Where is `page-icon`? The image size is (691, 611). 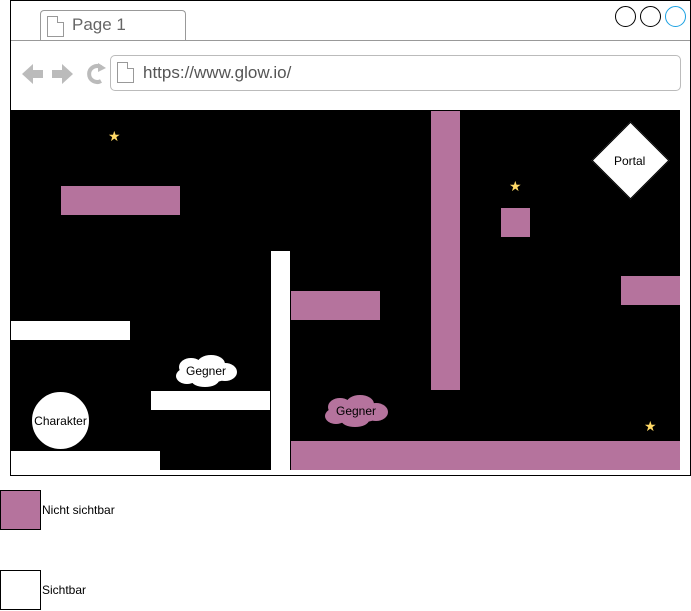
page-icon is located at coordinates (55, 26).